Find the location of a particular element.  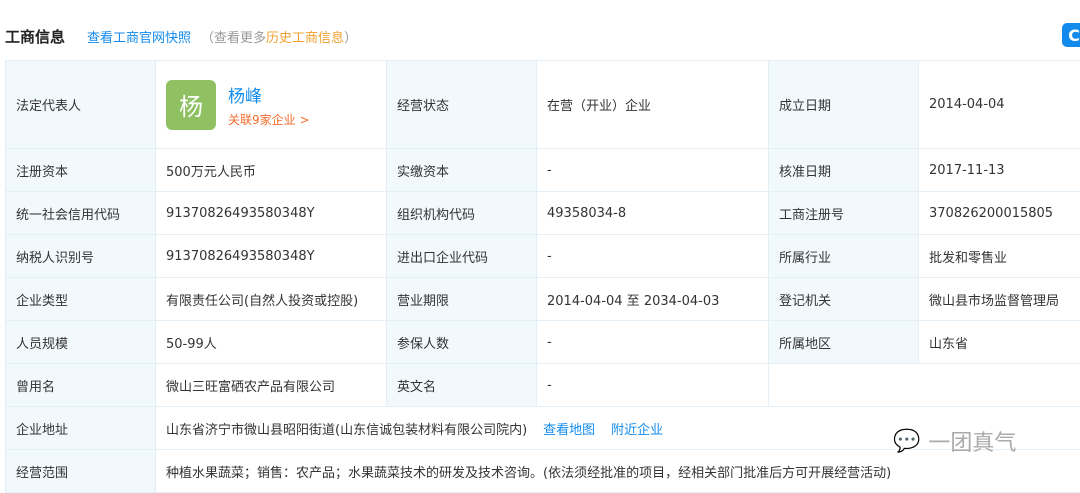

field-value: 370826200015805 is located at coordinates (999, 213).